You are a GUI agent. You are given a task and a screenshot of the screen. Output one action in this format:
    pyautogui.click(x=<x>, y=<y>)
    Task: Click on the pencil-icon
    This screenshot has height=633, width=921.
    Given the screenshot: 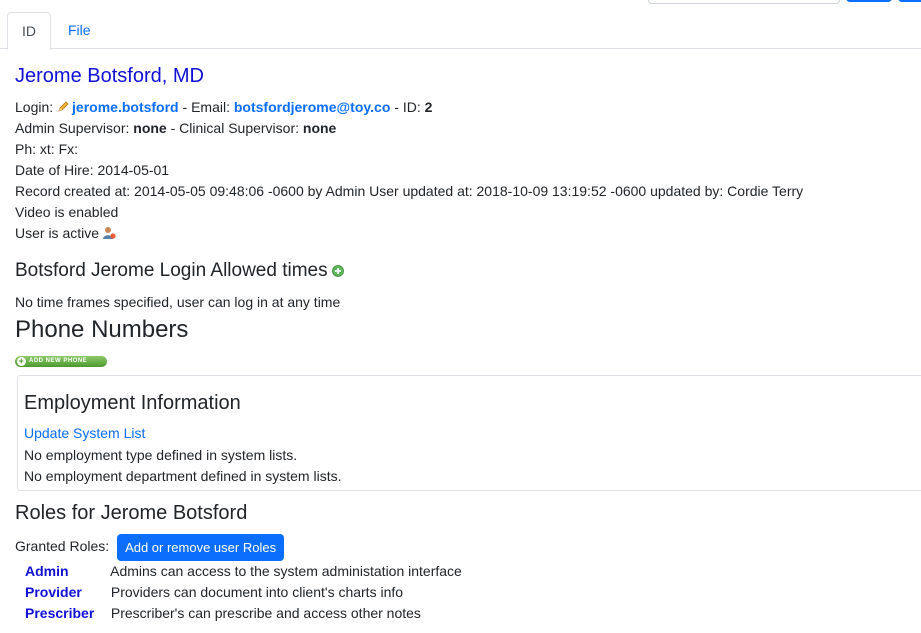 What is the action you would take?
    pyautogui.click(x=63, y=106)
    